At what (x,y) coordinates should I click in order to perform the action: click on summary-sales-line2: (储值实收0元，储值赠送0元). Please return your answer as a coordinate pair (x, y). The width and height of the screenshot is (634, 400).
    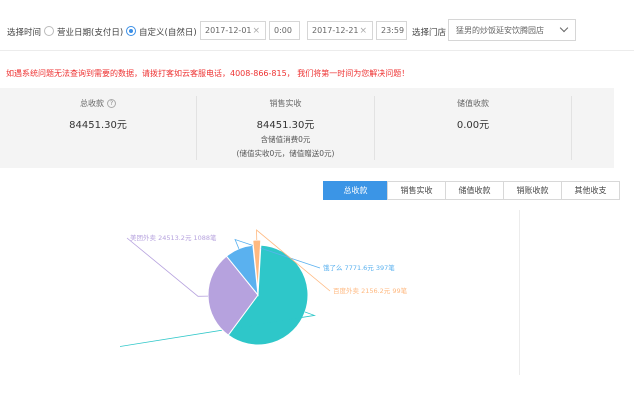
    Looking at the image, I should click on (285, 153).